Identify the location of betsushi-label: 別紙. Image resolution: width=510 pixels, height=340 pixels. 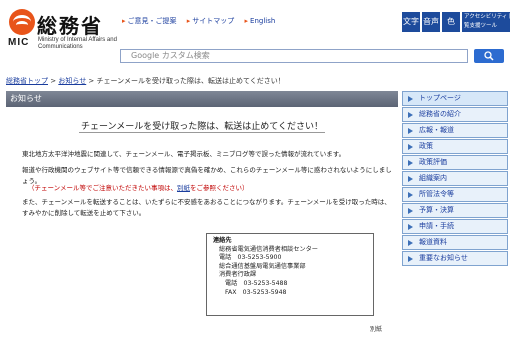
(376, 329).